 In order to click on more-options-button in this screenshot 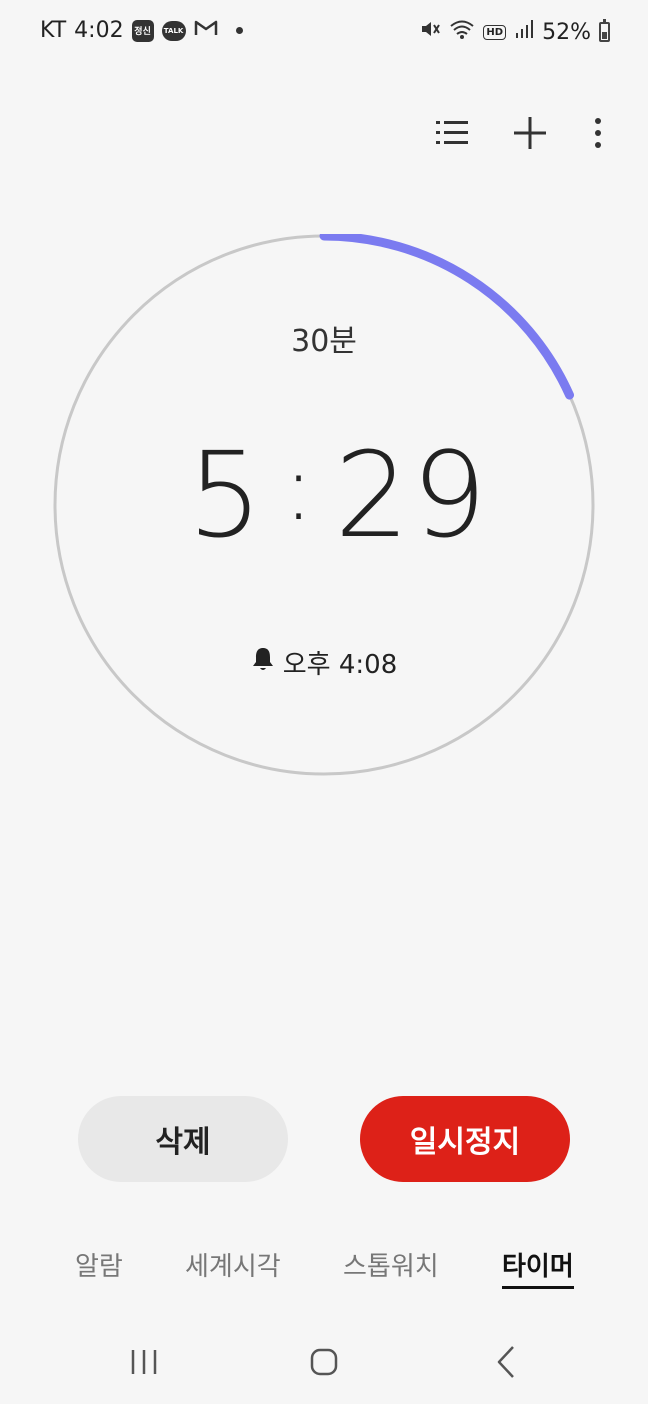, I will do `click(598, 135)`.